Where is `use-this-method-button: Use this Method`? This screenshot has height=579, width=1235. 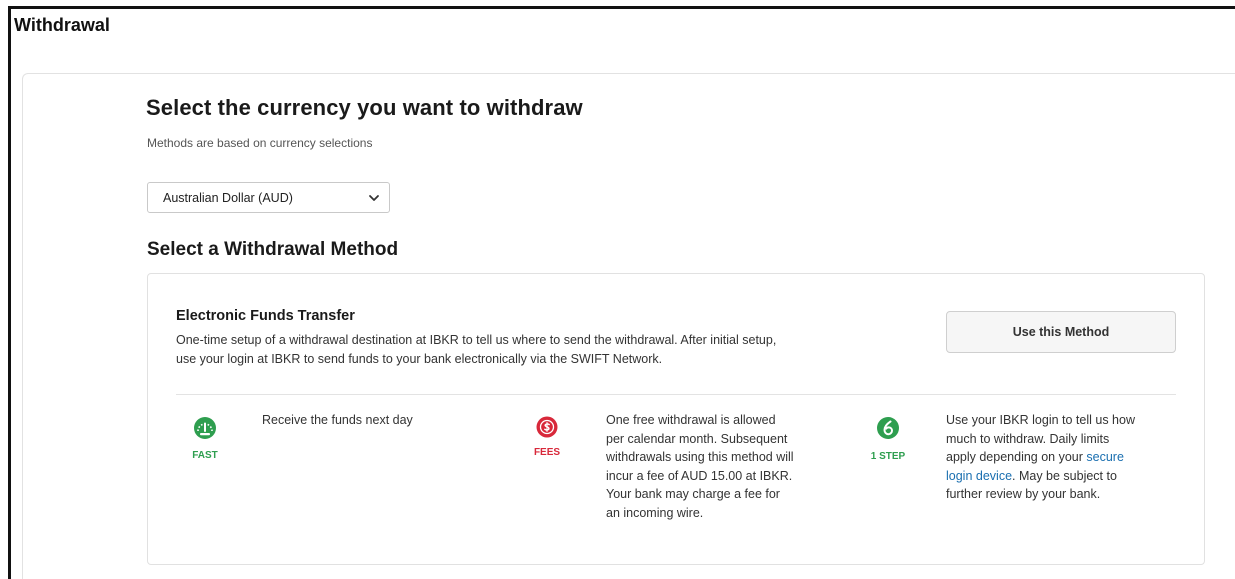 use-this-method-button: Use this Method is located at coordinates (1061, 332).